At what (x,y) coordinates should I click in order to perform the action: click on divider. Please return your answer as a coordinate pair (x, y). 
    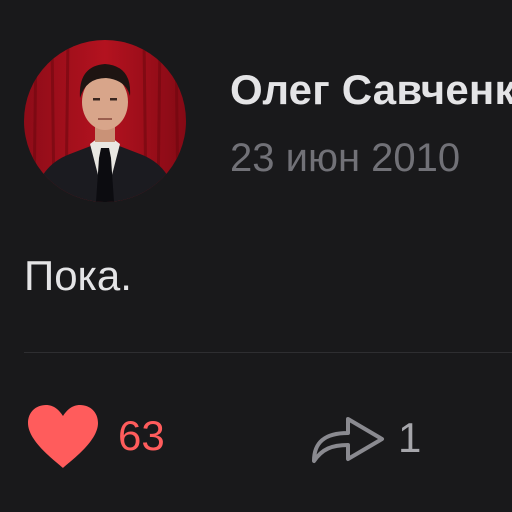
    Looking at the image, I should click on (268, 352).